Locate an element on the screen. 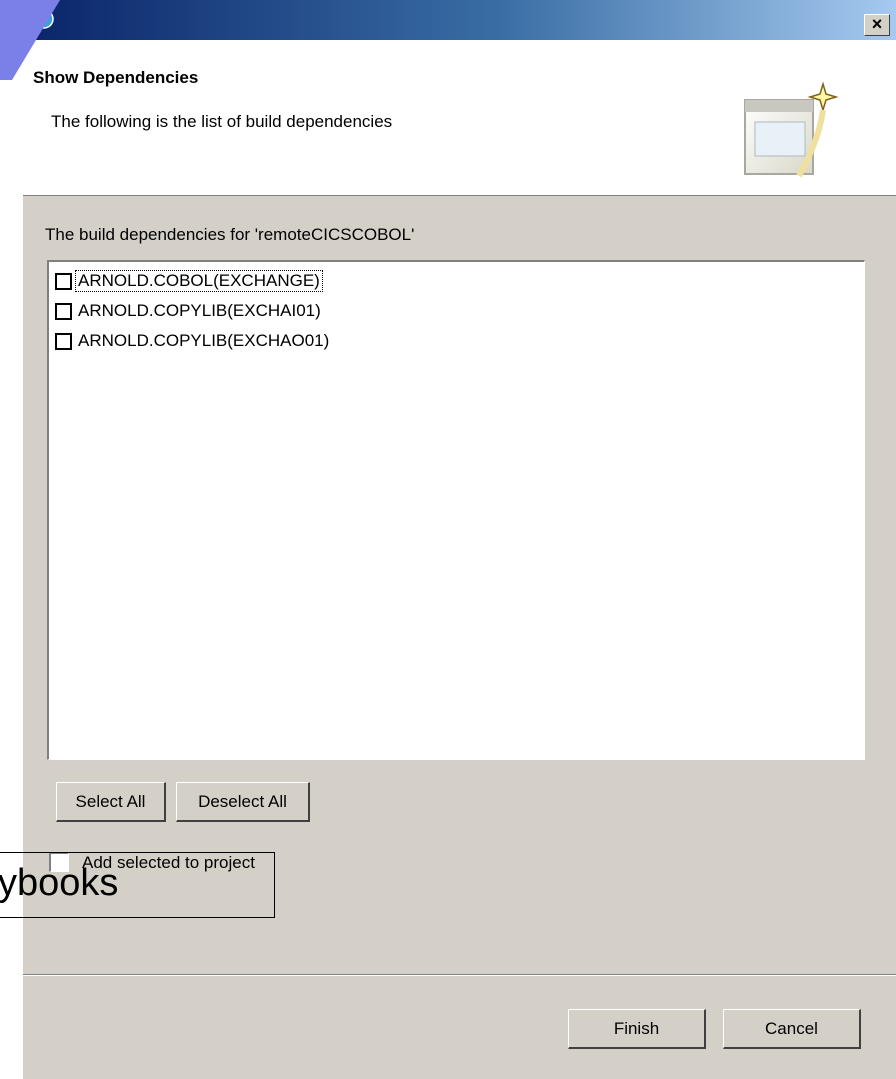 This screenshot has width=896, height=1079. list-item: ARNOLD.COBOL(EXCHANGE) is located at coordinates (189, 281).